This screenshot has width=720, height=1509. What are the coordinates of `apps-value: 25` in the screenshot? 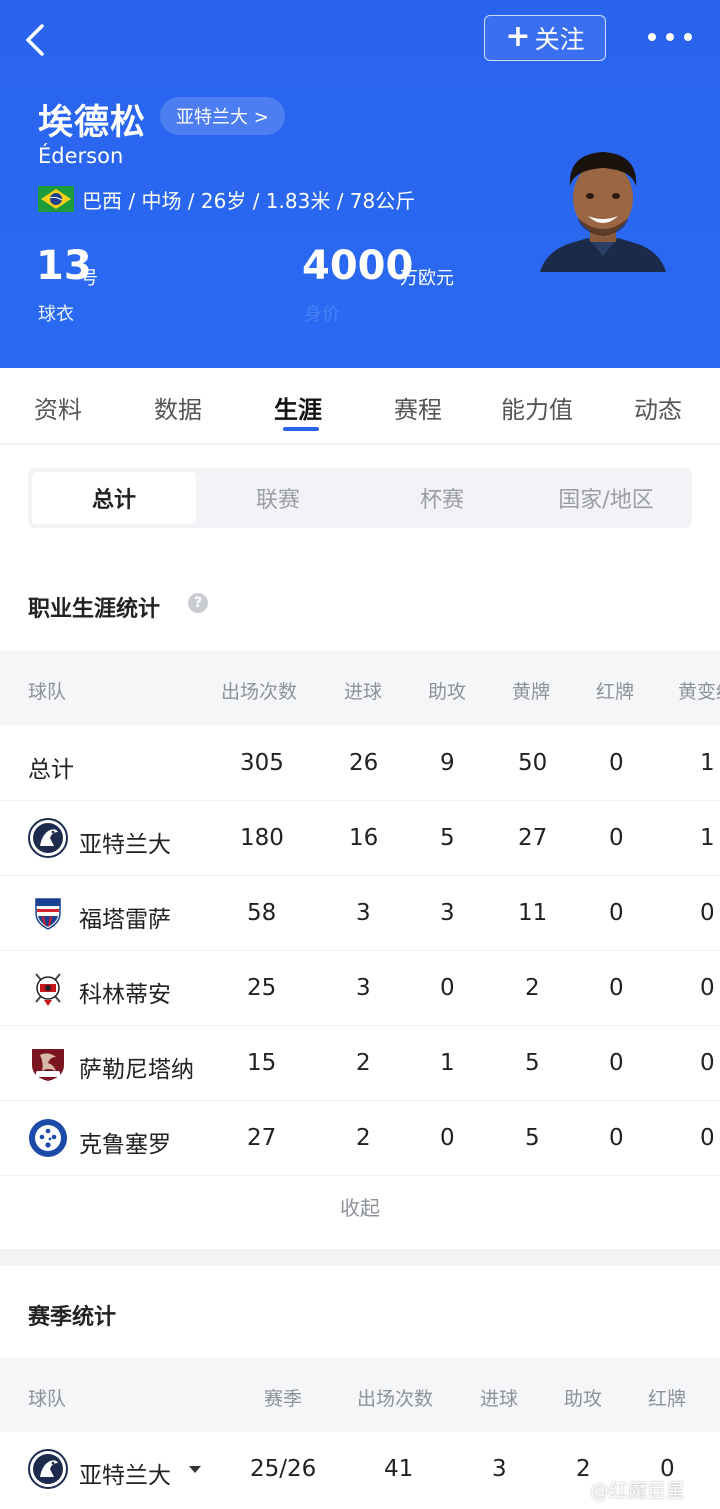 It's located at (262, 988).